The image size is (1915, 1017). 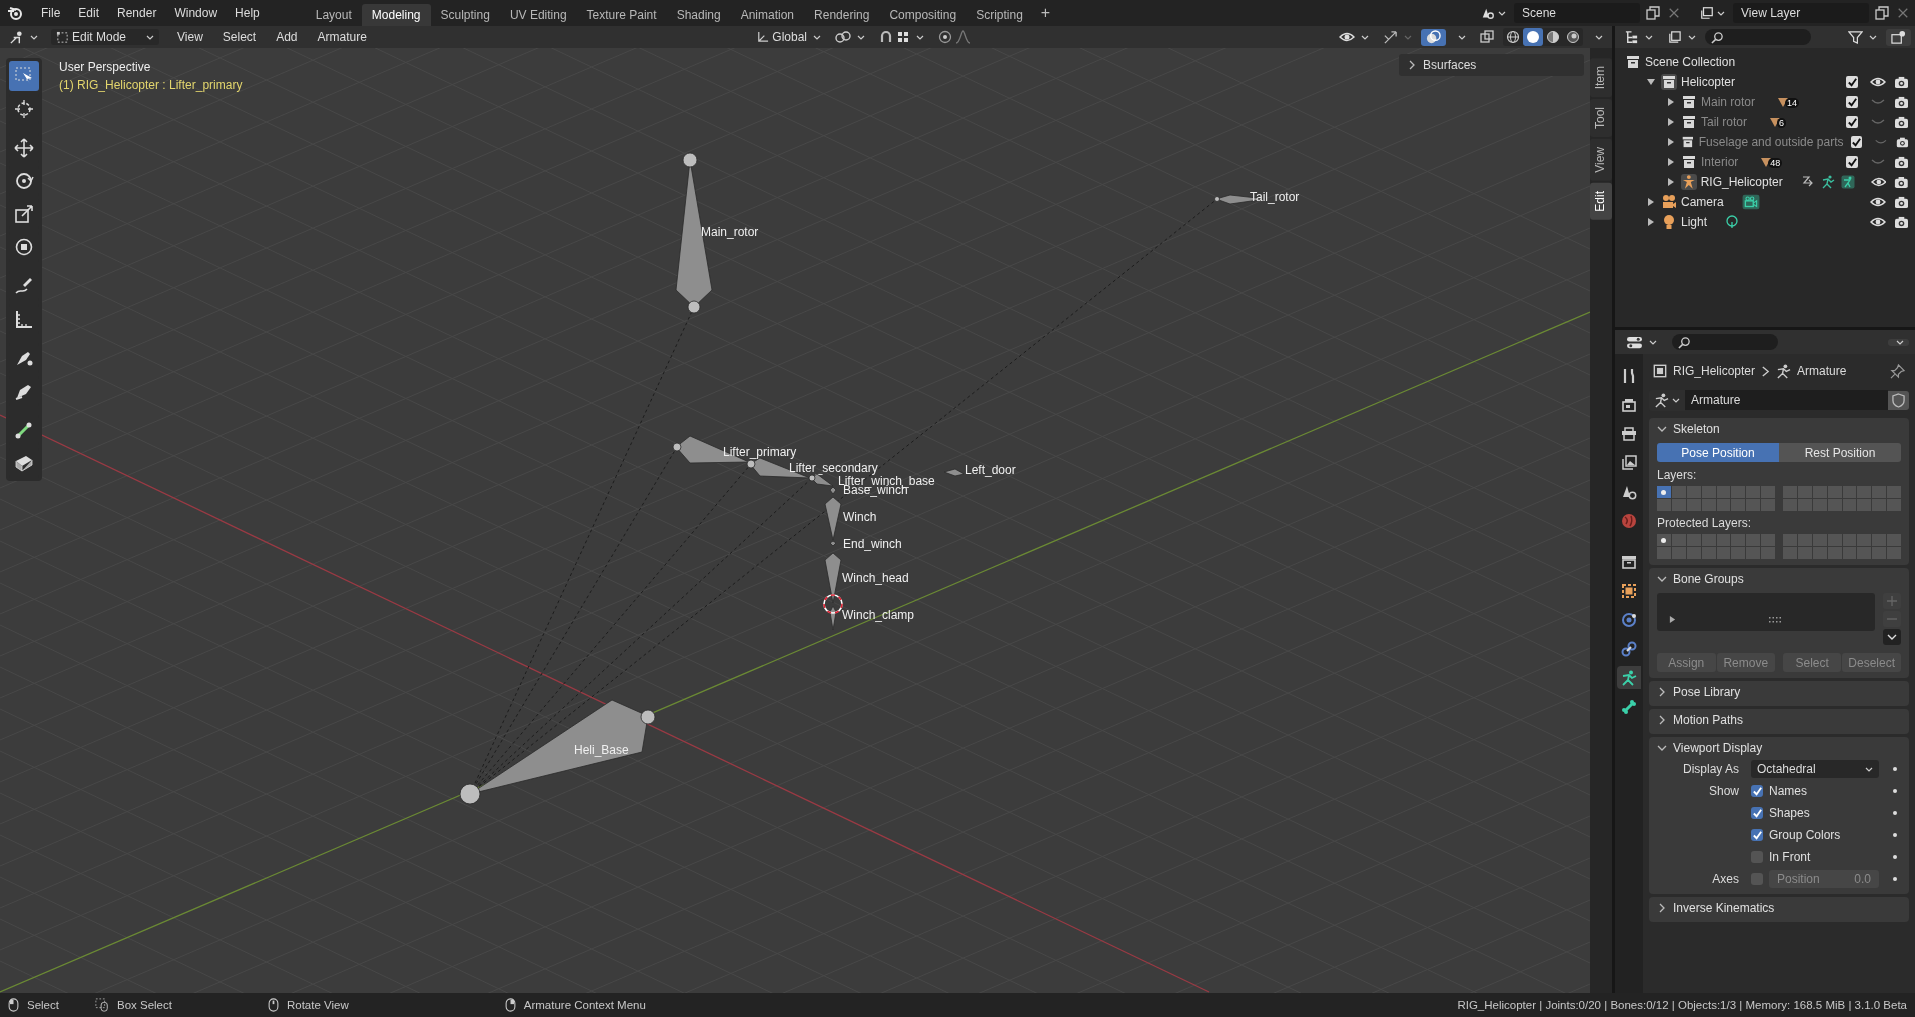 I want to click on field-label: Protected Layers:, so click(x=1705, y=523).